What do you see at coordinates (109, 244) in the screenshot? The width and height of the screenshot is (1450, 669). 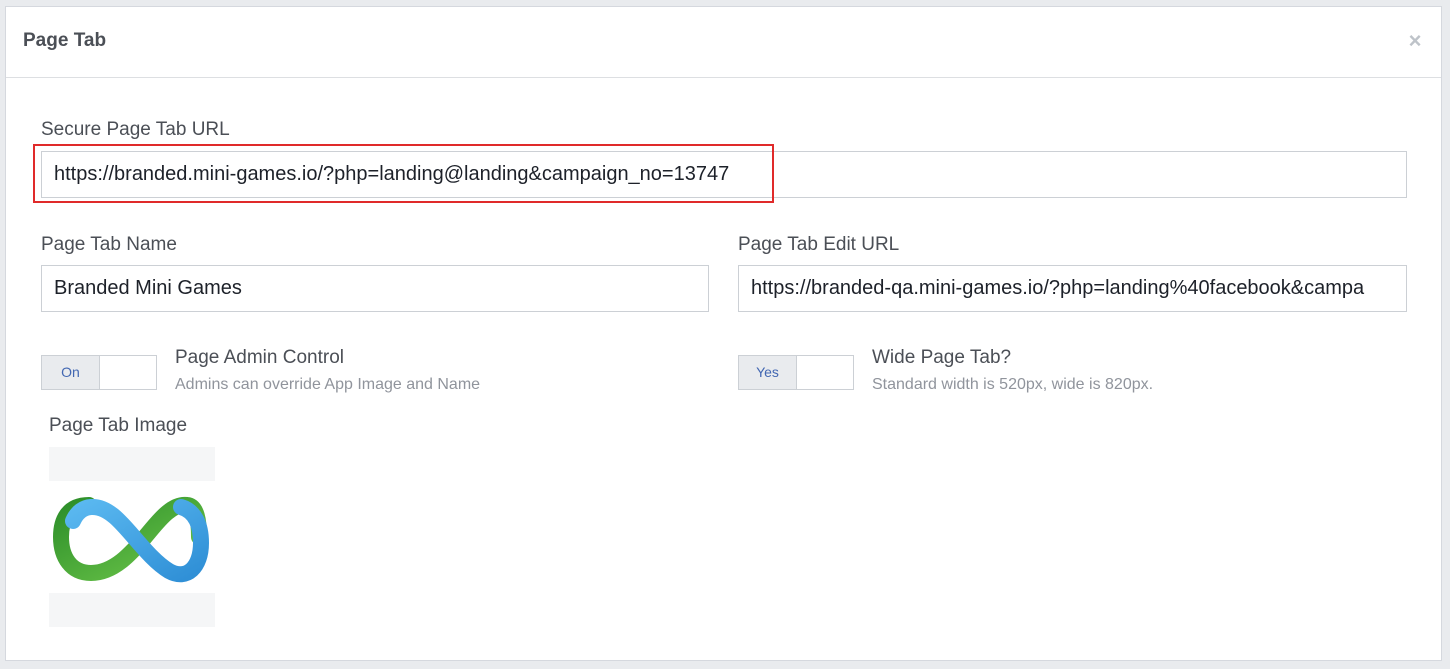 I see `page-tab-name-label: Page Tab Name` at bounding box center [109, 244].